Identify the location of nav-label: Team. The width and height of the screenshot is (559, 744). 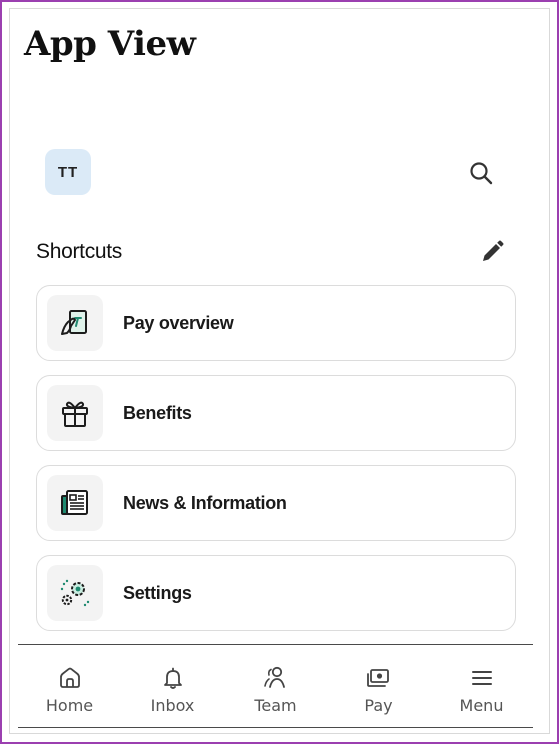
(275, 705).